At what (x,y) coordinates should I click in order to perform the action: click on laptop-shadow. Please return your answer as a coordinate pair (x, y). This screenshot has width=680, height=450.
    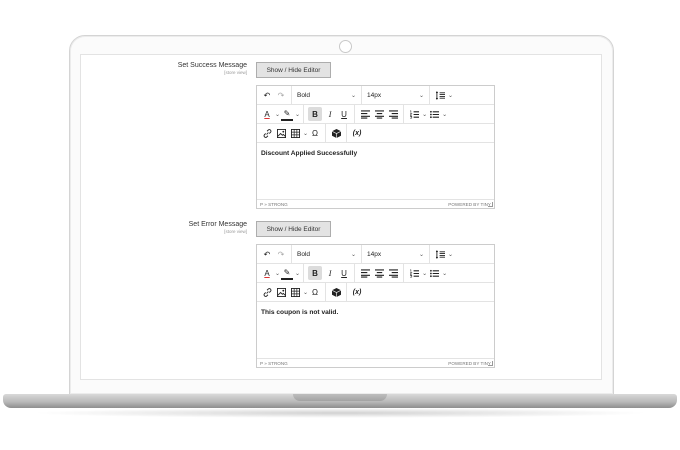
    Looking at the image, I should click on (340, 413).